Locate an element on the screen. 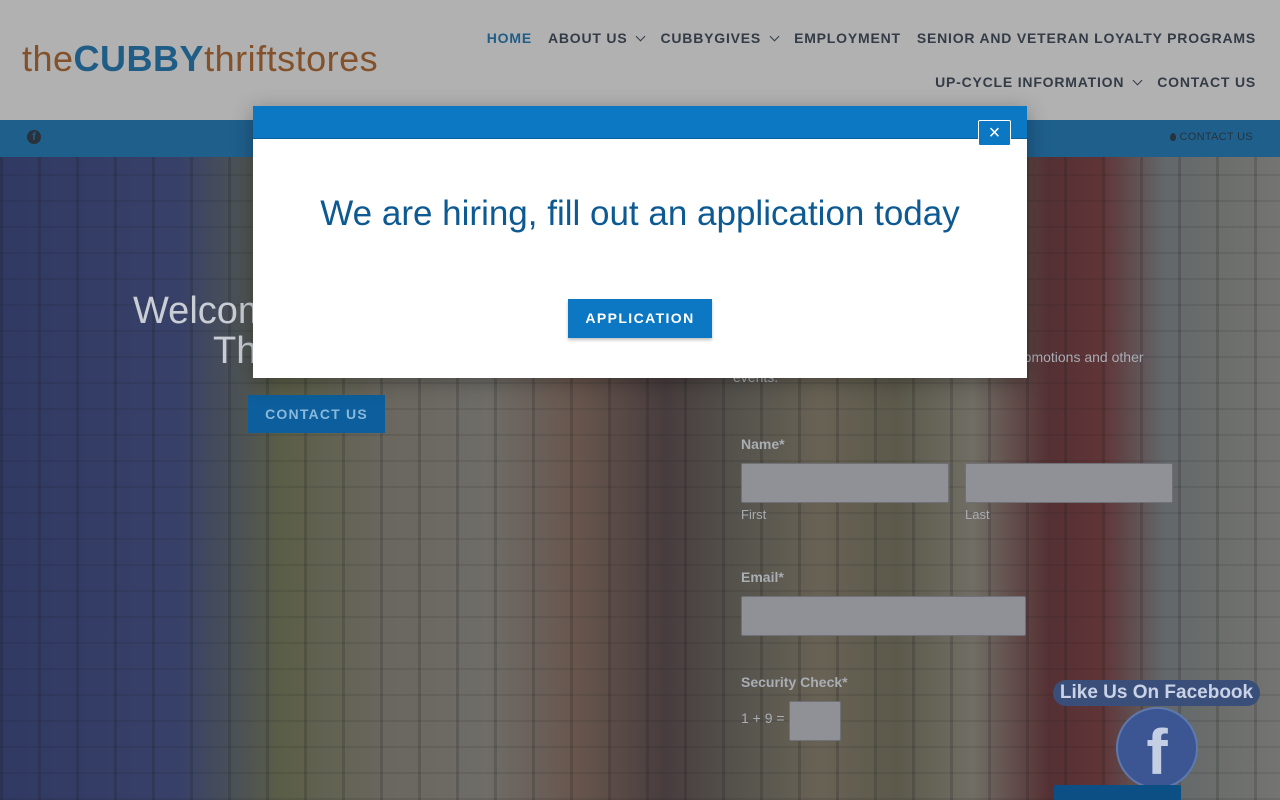  nav-home: HOME is located at coordinates (509, 38).